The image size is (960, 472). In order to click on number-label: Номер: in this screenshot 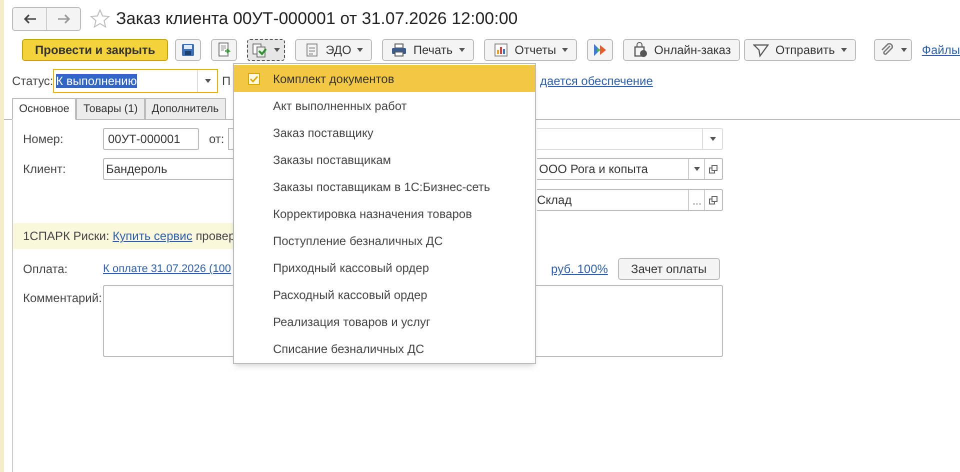, I will do `click(43, 139)`.